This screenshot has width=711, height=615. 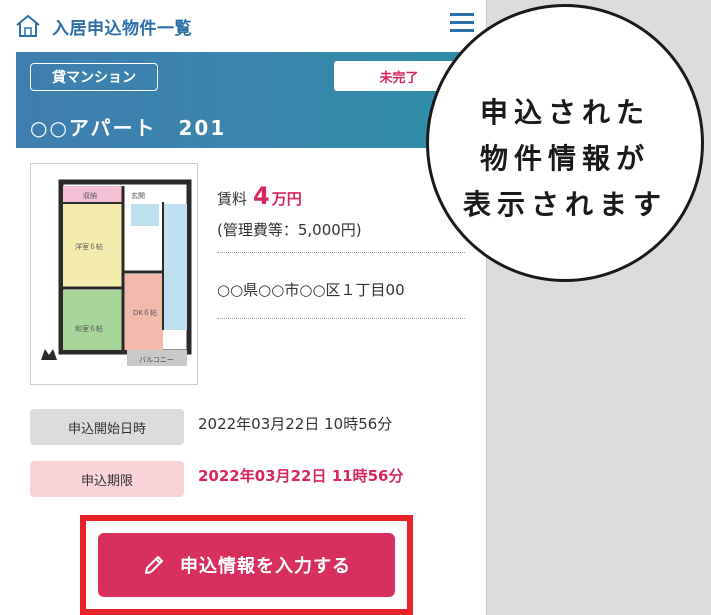 I want to click on application-deadline-value: 2022年03月22日 11時56分, so click(x=301, y=476).